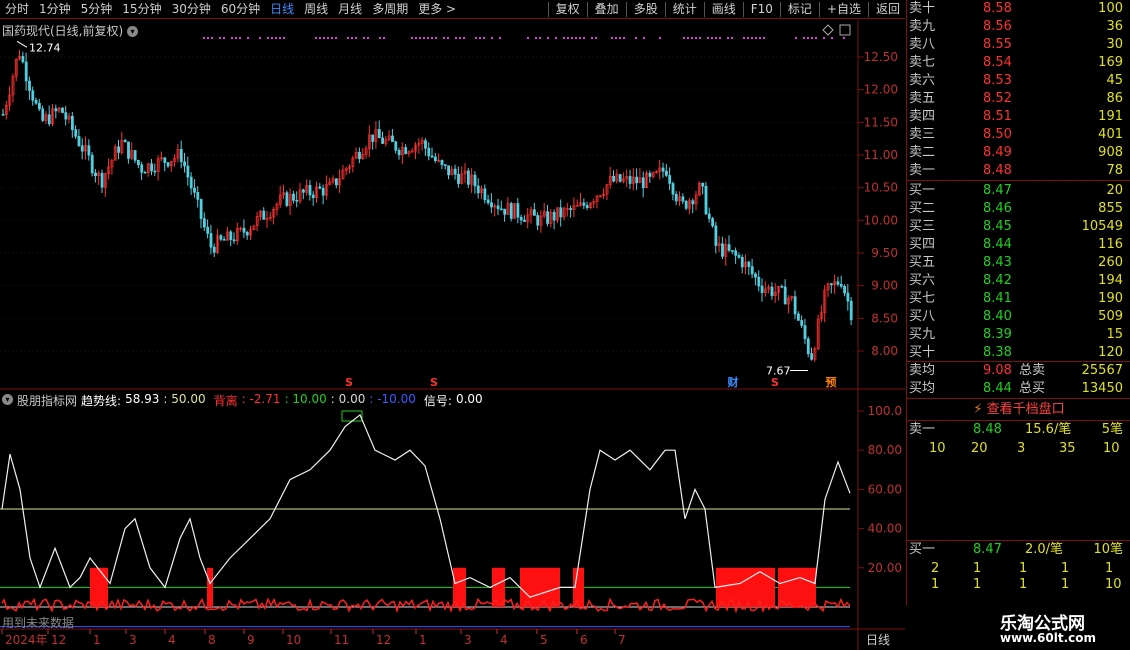 Image resolution: width=1130 pixels, height=650 pixels. Describe the element at coordinates (1018, 245) in the screenshot. I see `bid-row: 买四 8.44 116` at that location.